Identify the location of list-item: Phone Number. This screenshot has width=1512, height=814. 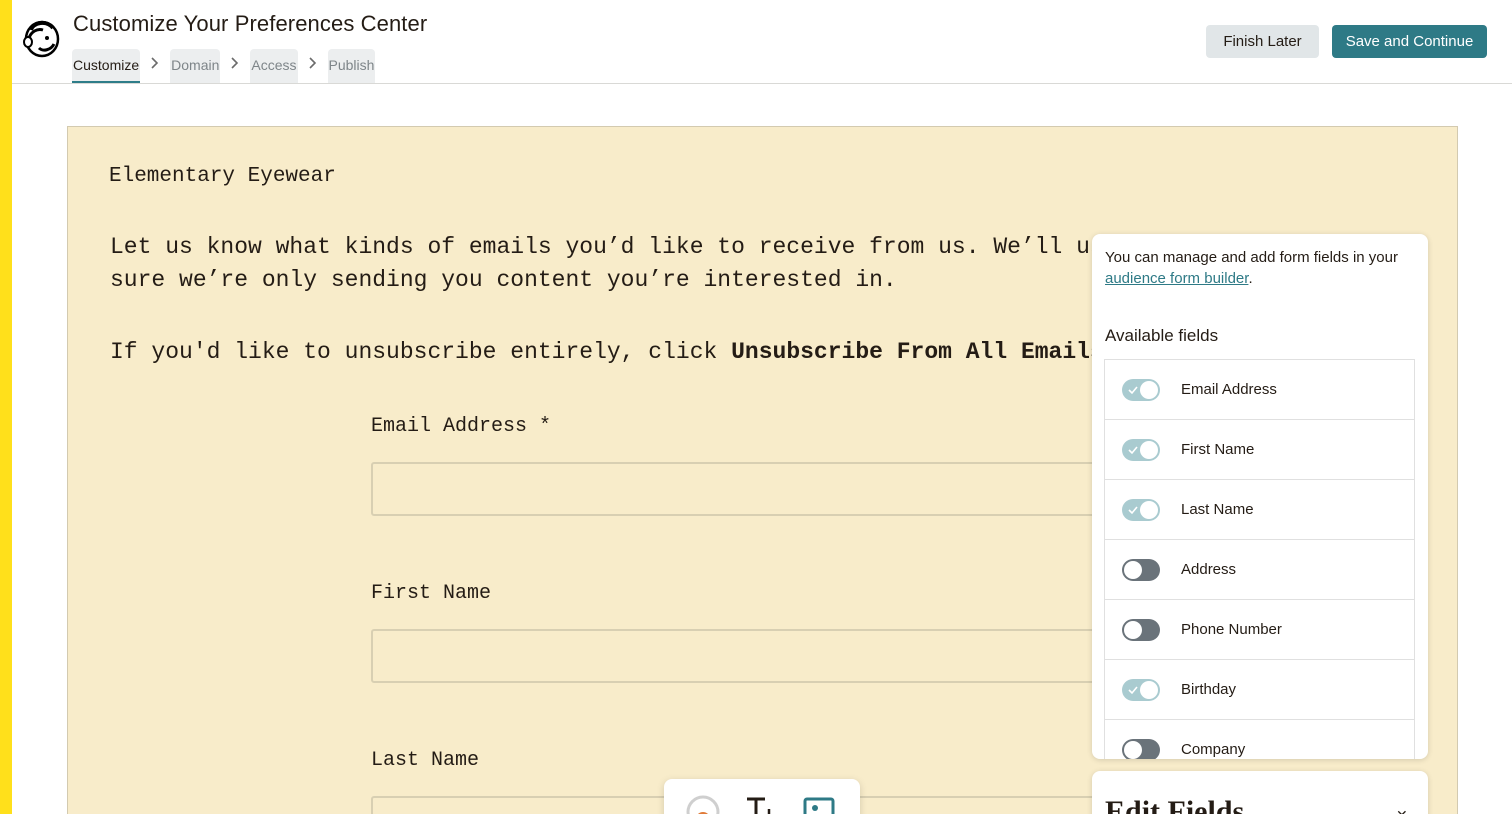
(1259, 630).